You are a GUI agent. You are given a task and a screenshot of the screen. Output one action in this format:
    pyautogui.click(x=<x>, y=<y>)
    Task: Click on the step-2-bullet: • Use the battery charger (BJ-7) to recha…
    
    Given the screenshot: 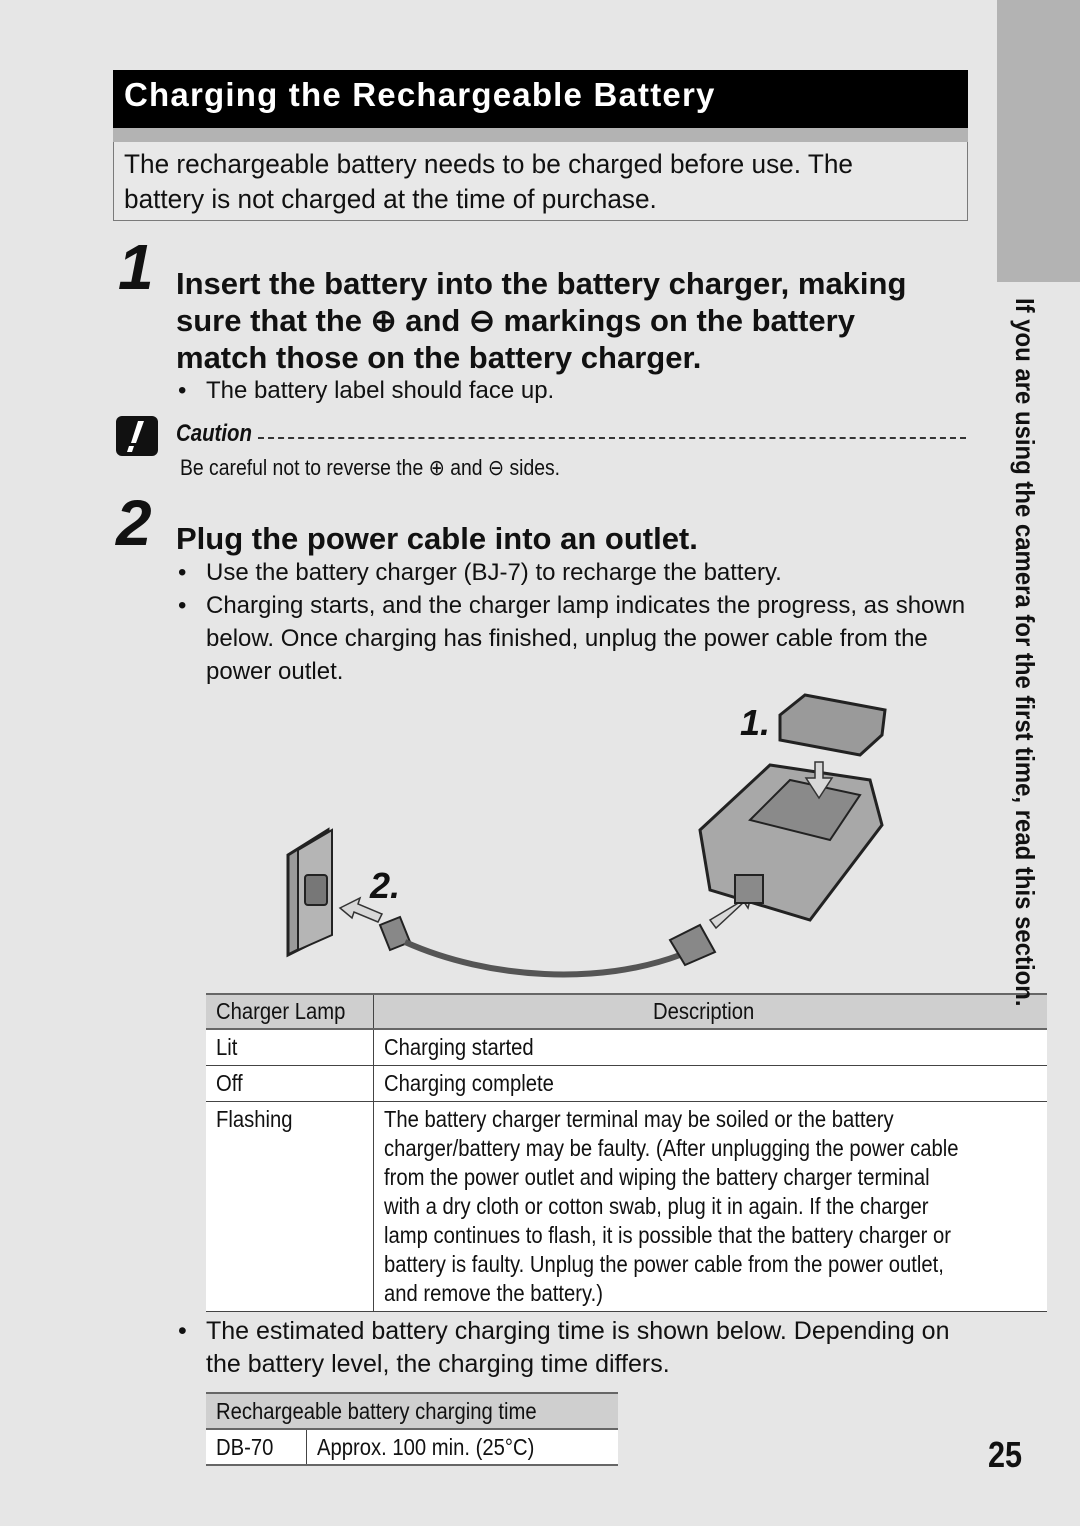 What is the action you would take?
    pyautogui.click(x=480, y=572)
    